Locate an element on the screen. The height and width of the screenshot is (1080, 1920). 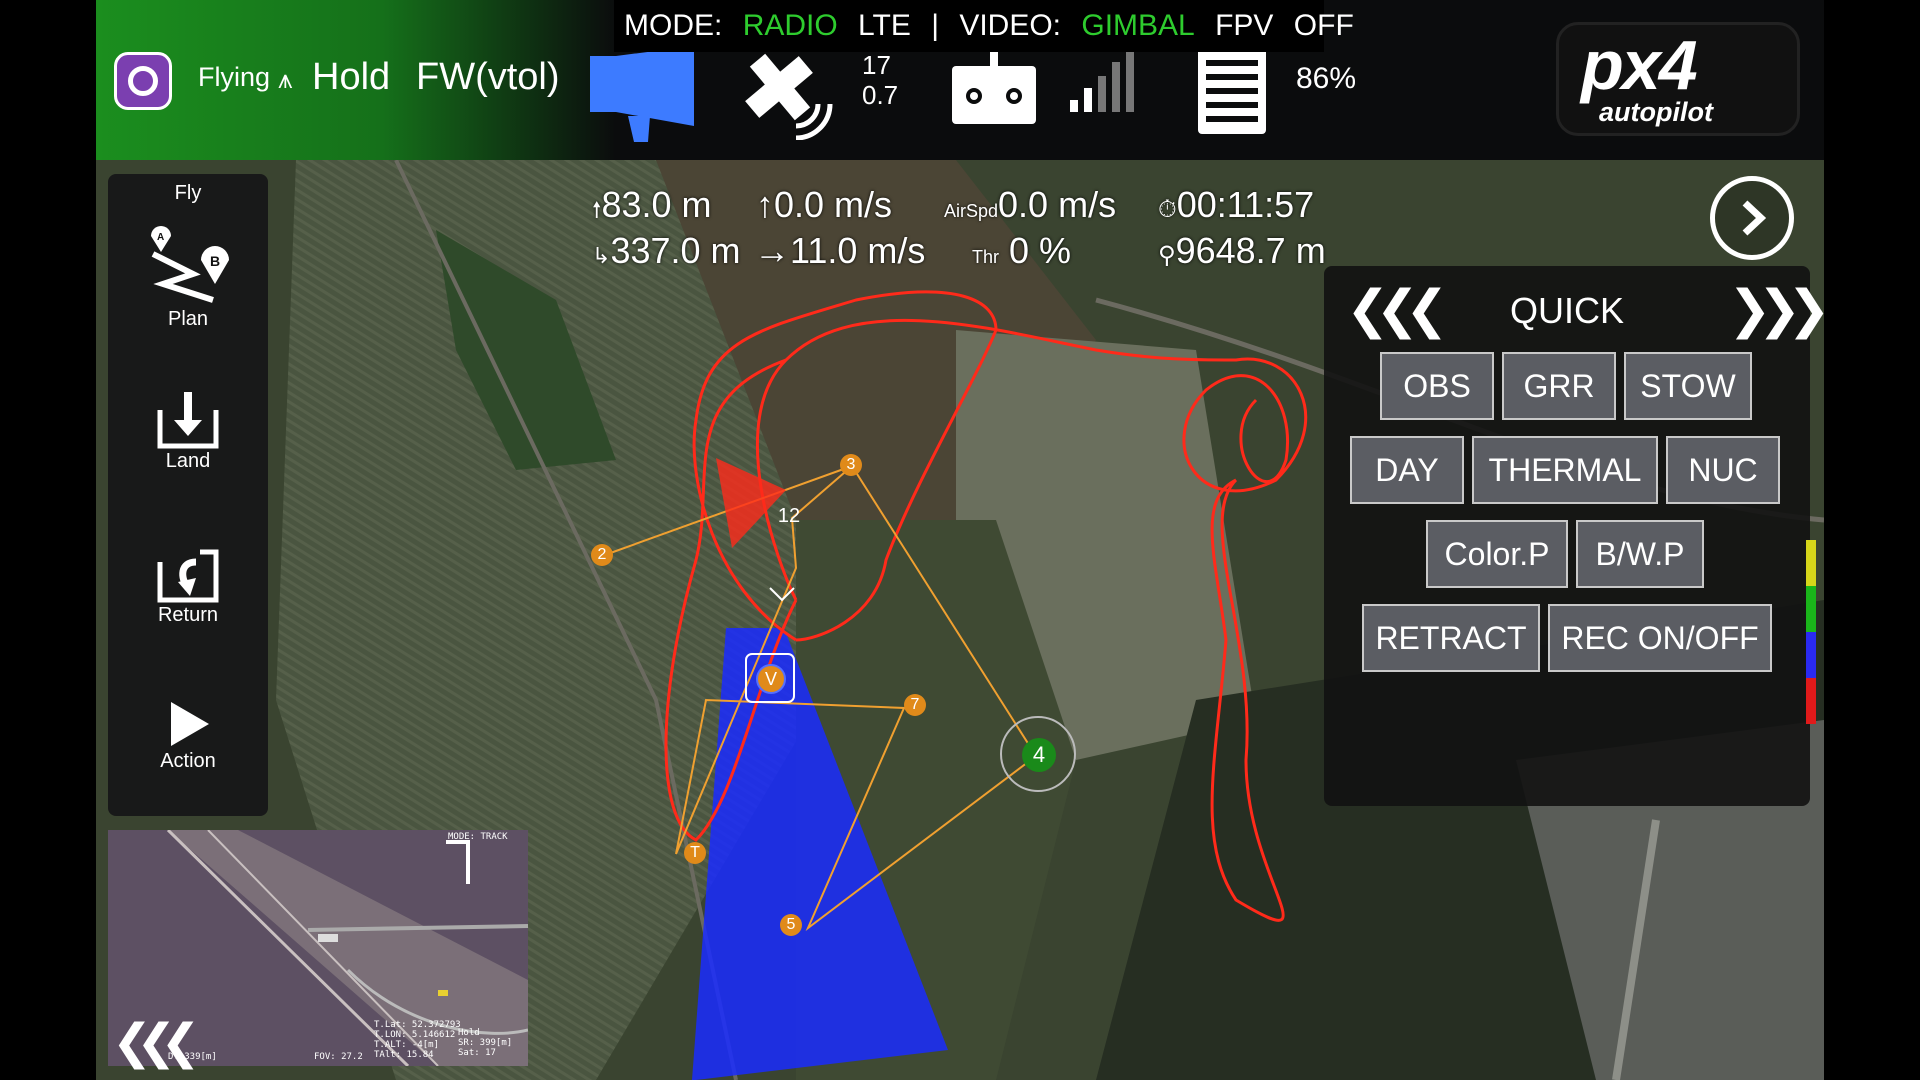
chevron-right-button is located at coordinates (1752, 218).